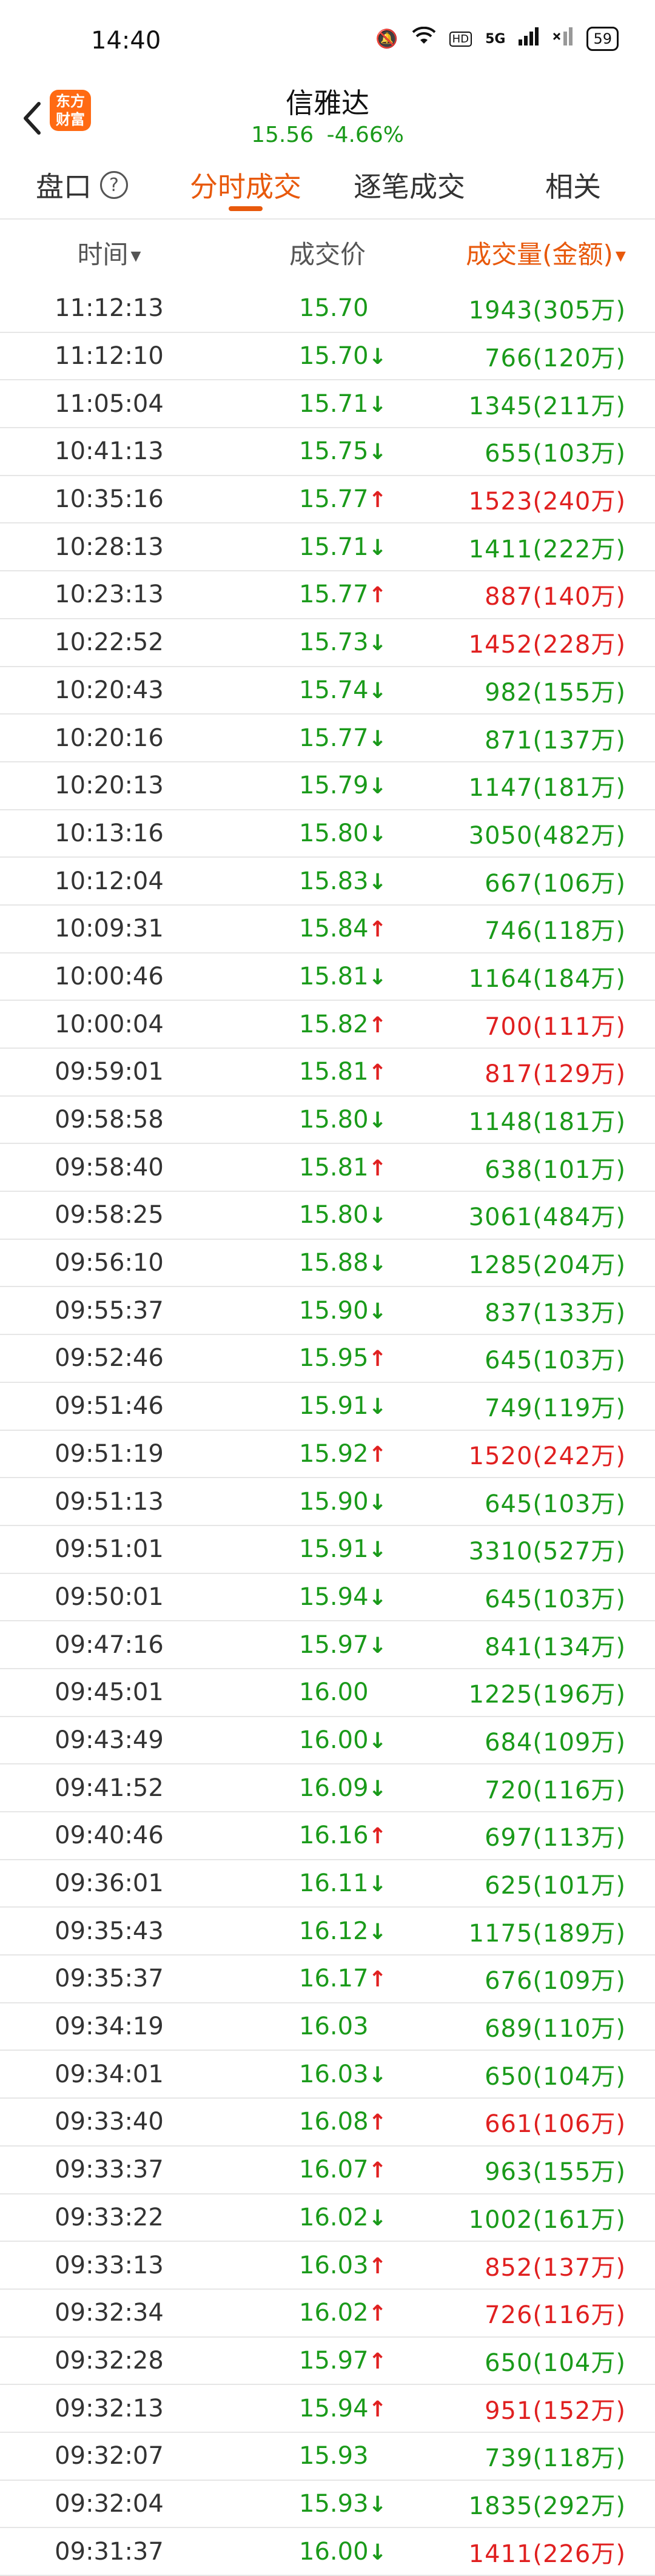 The image size is (655, 2576). I want to click on table-row: 09:51:01 15.91↓ 3310(527万), so click(327, 1550).